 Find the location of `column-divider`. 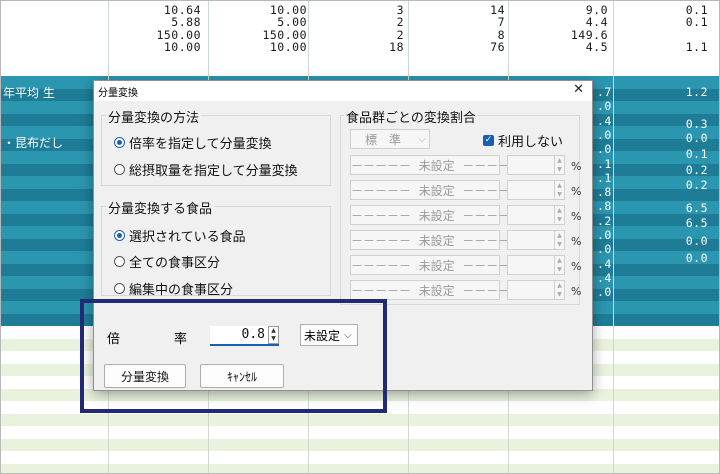

column-divider is located at coordinates (613, 237).